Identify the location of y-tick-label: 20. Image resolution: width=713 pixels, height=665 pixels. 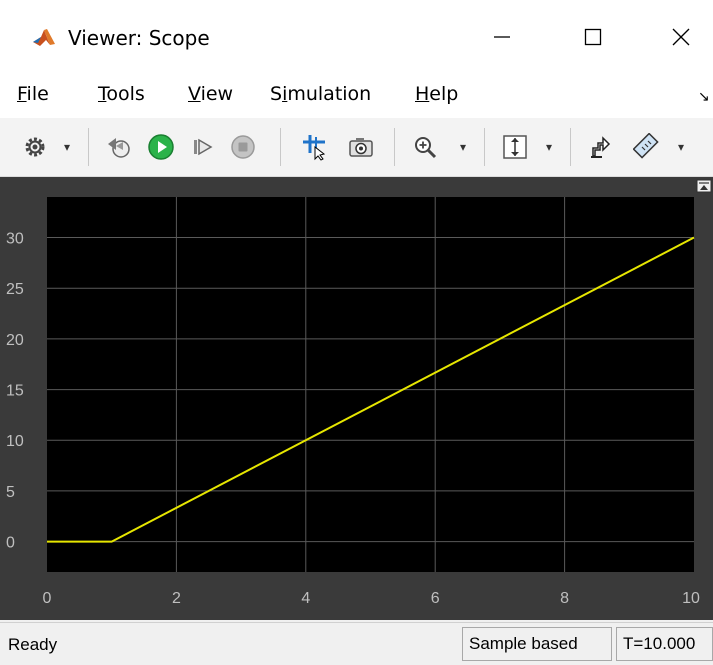
(15, 340).